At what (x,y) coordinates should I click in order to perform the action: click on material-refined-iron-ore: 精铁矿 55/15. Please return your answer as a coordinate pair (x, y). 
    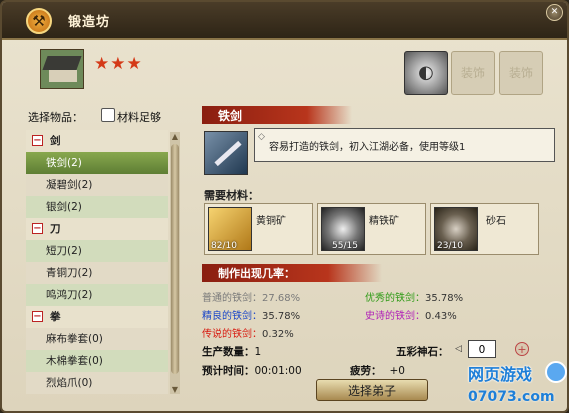
    Looking at the image, I should click on (371, 229).